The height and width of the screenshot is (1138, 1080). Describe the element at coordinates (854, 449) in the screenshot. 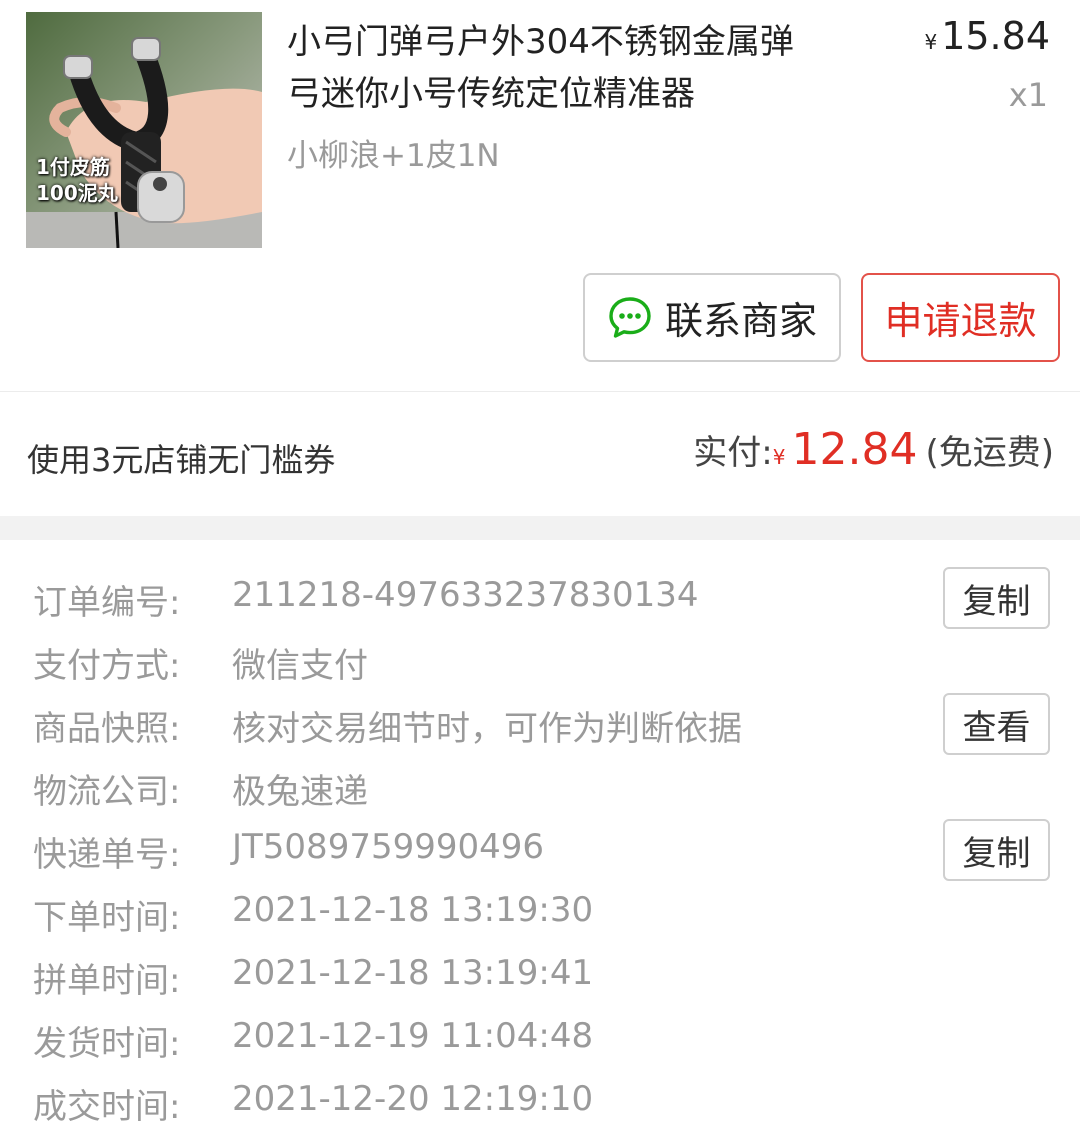

I see `paid-amount: 12.84` at that location.